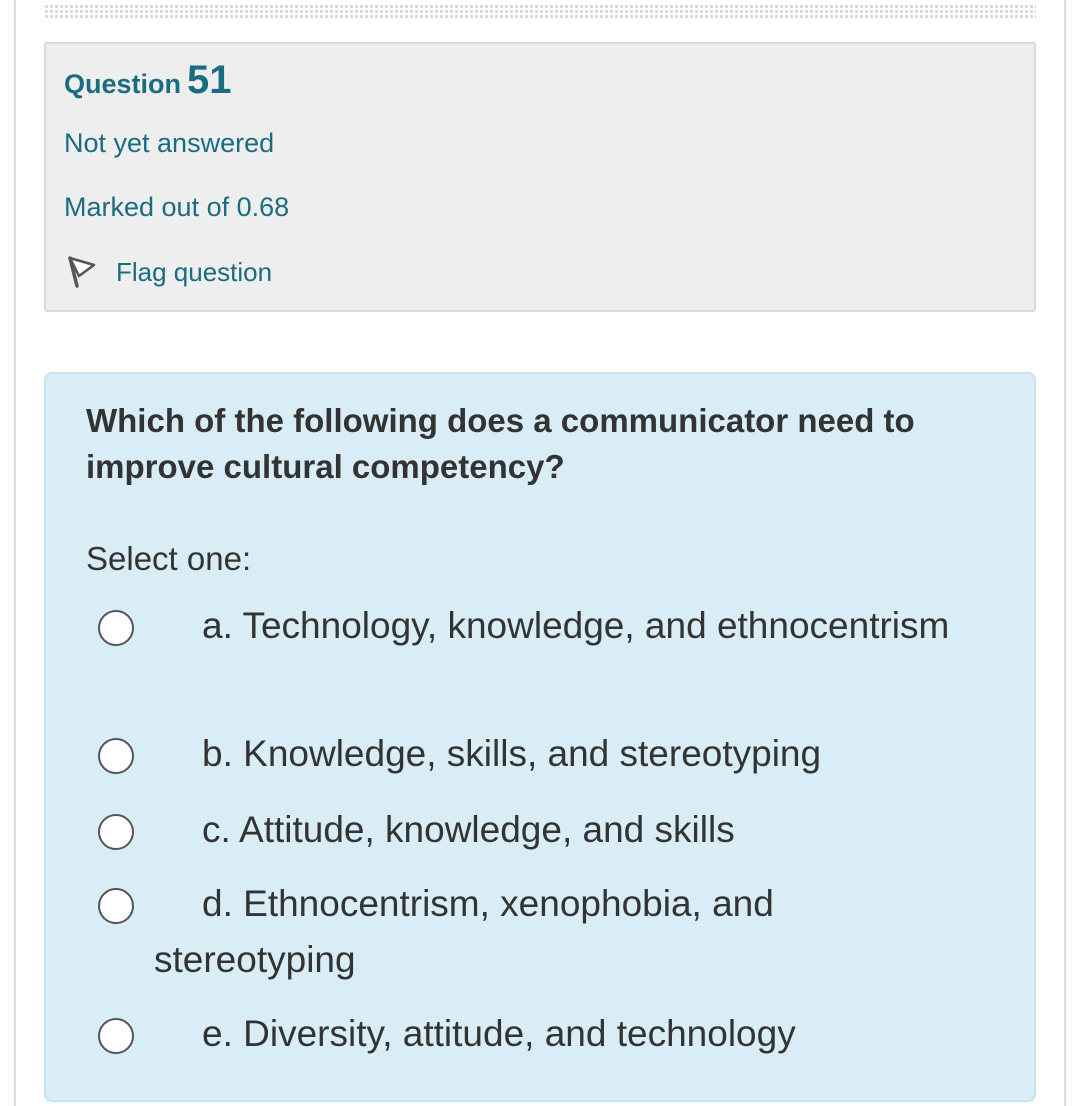 Image resolution: width=1080 pixels, height=1106 pixels. What do you see at coordinates (177, 207) in the screenshot?
I see `question-marks: Marked out of 0.68` at bounding box center [177, 207].